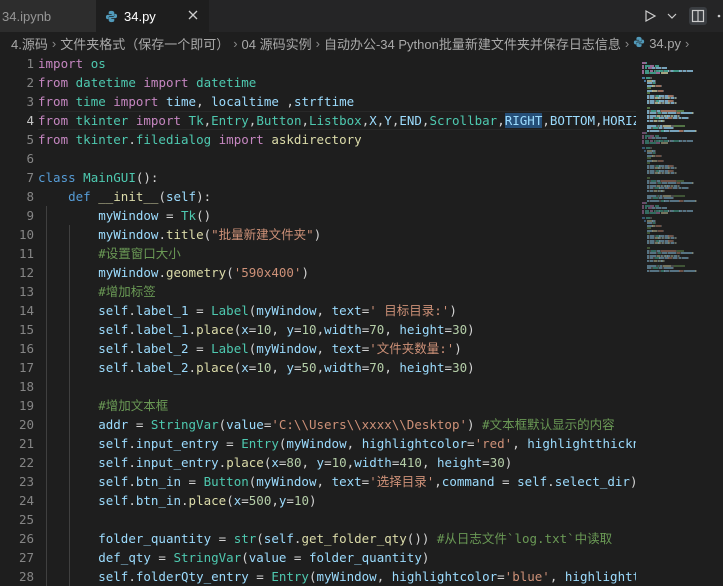 The image size is (723, 586). What do you see at coordinates (337, 253) in the screenshot?
I see `code-line: #设置窗口大小` at bounding box center [337, 253].